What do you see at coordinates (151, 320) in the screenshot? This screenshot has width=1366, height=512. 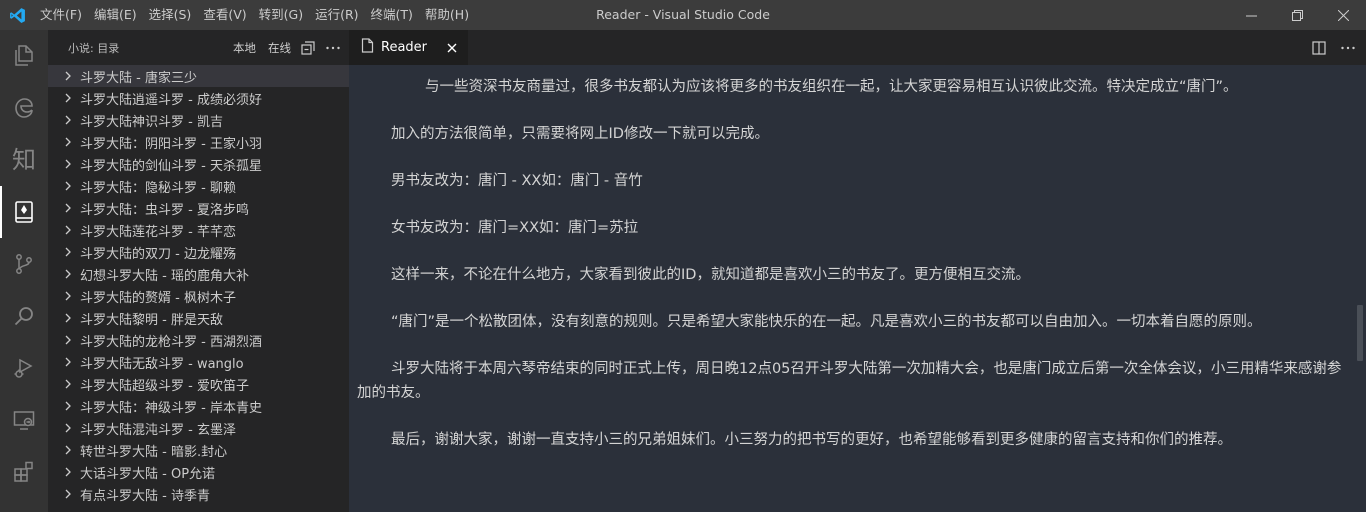 I see `list-item-label: 斗罗大陆黎明 - 胖是天敌` at bounding box center [151, 320].